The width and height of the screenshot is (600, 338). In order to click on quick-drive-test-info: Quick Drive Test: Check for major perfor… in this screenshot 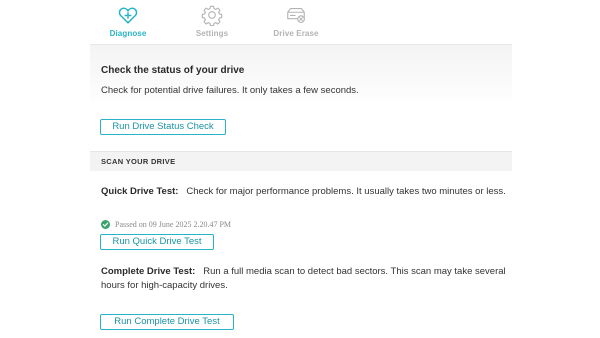, I will do `click(306, 192)`.